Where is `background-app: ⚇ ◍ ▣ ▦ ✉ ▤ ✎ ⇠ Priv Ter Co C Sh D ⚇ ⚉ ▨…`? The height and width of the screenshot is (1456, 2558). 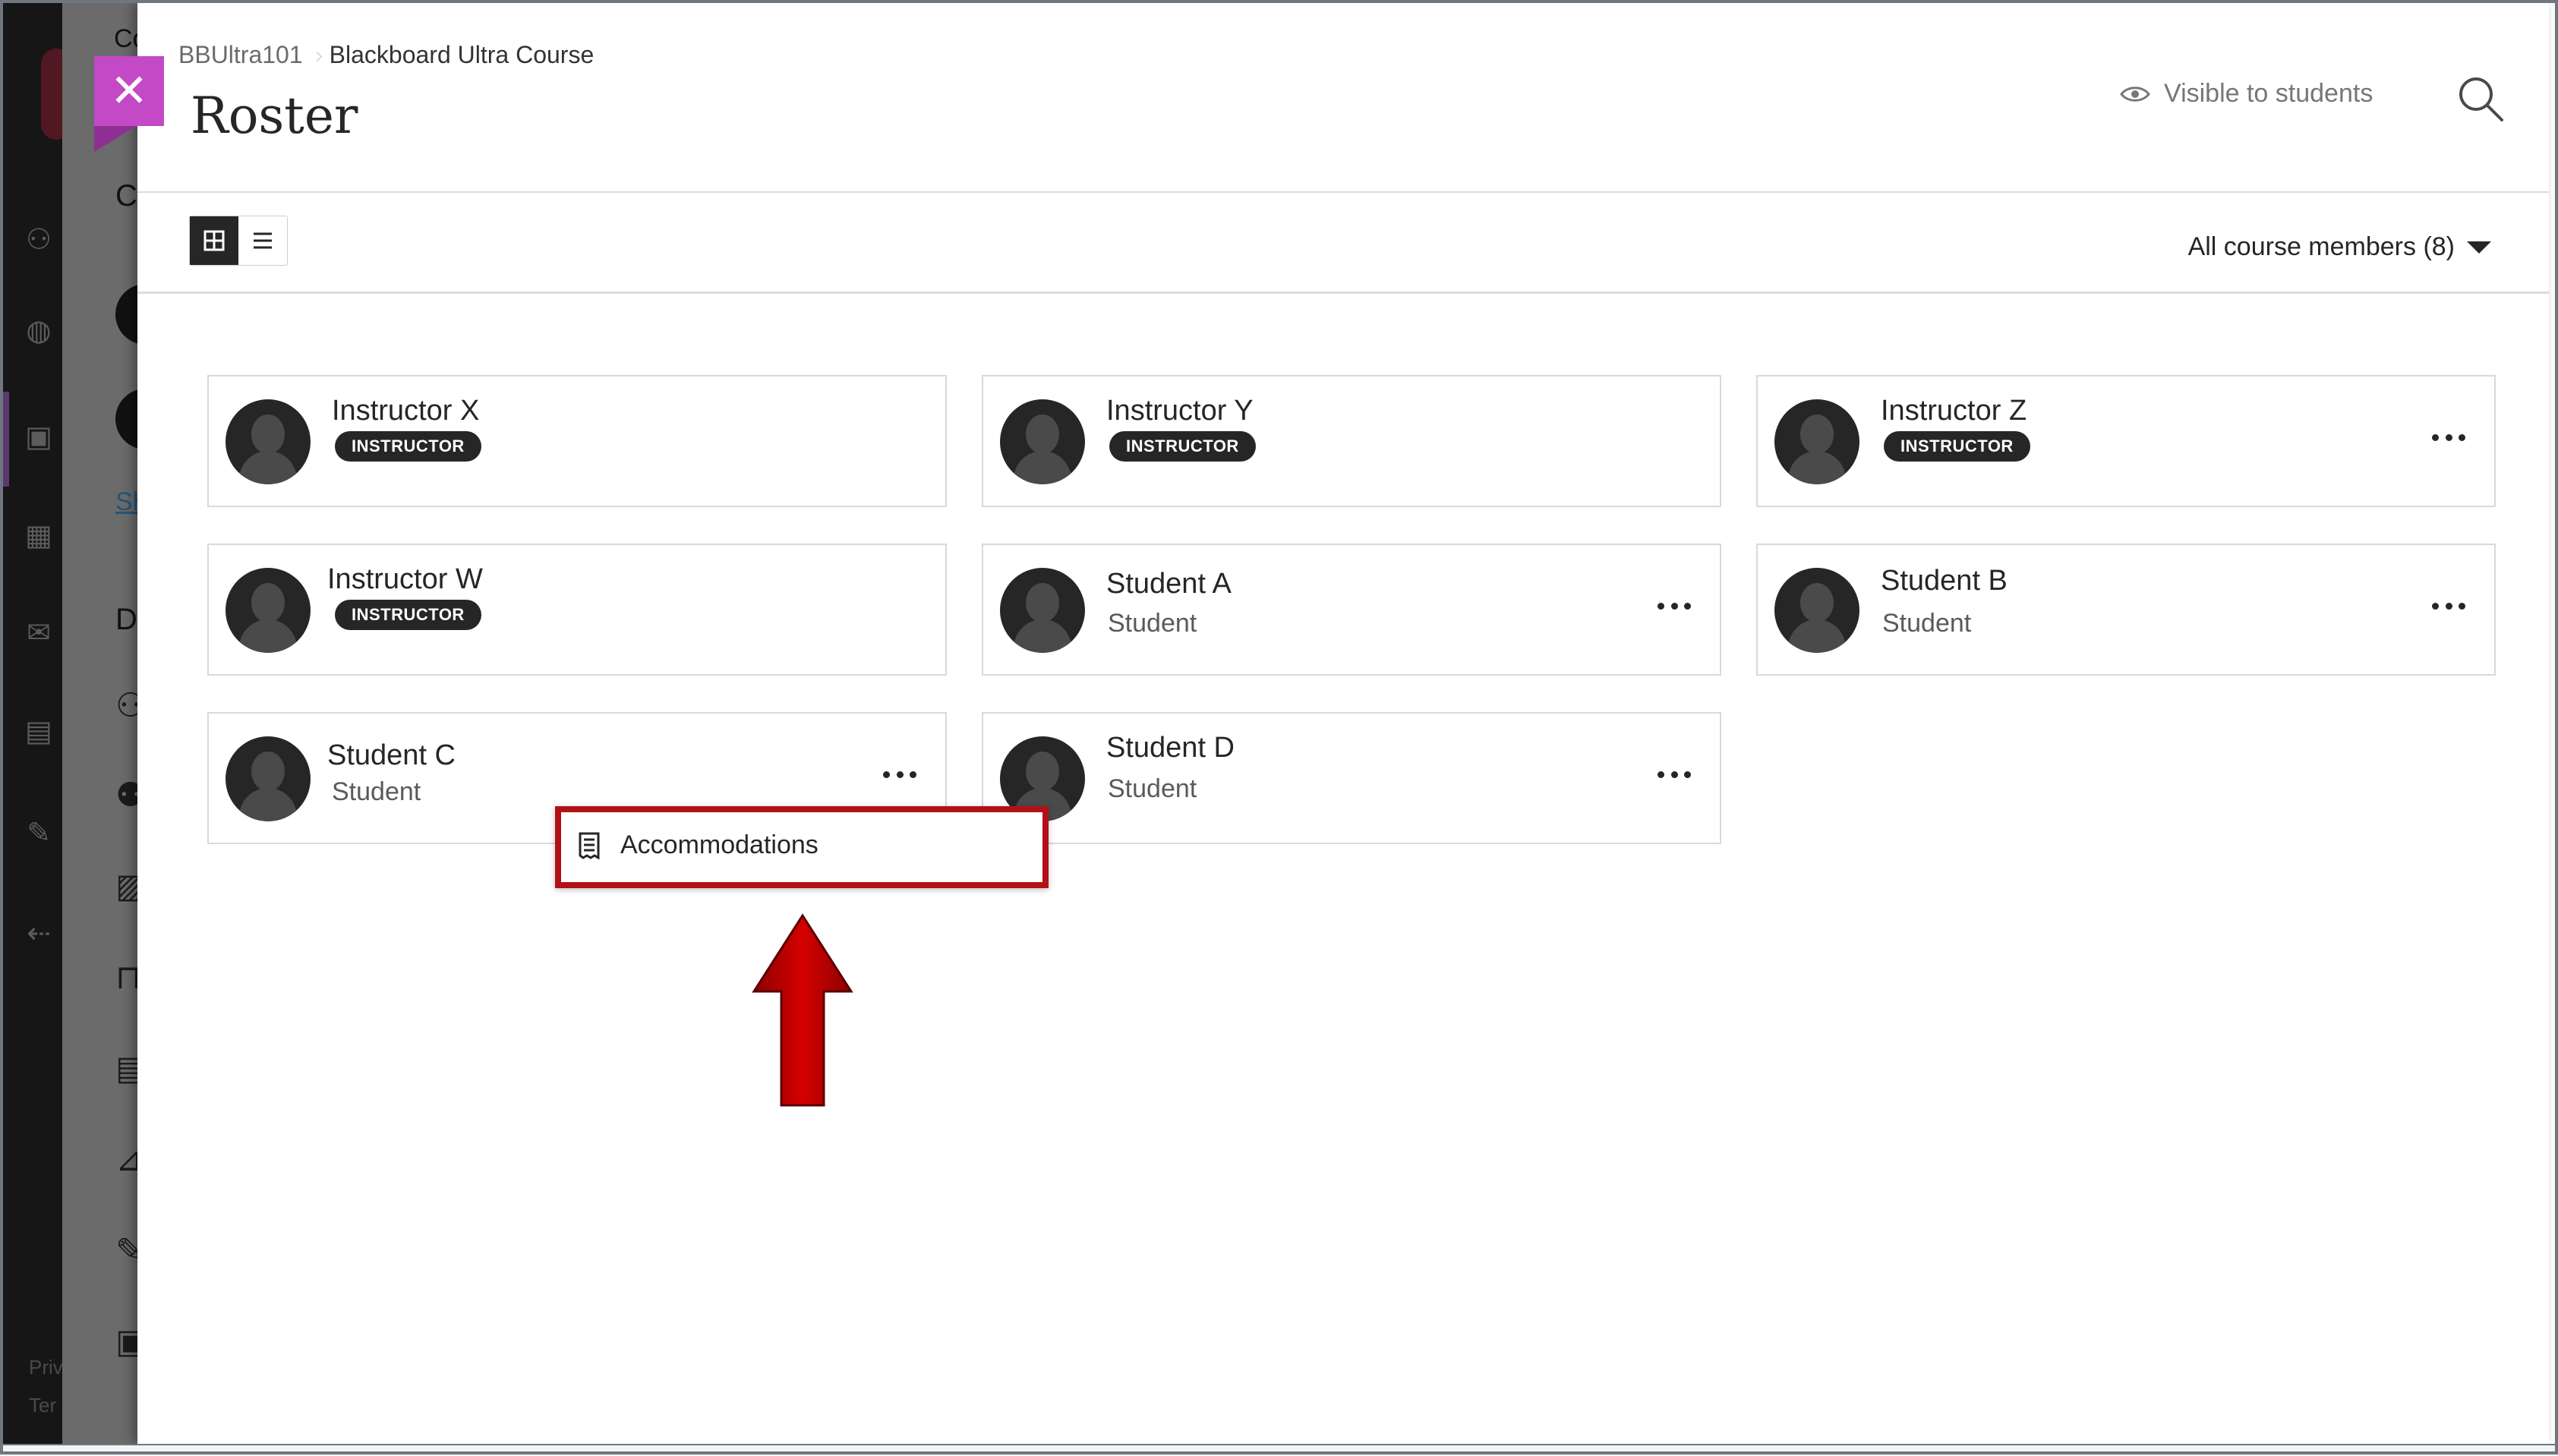
background-app: ⚇ ◍ ▣ ▦ ✉ ▤ ✎ ⇠ Priv Ter Co C Sh D ⚇ ⚉ ▨… is located at coordinates (70, 723).